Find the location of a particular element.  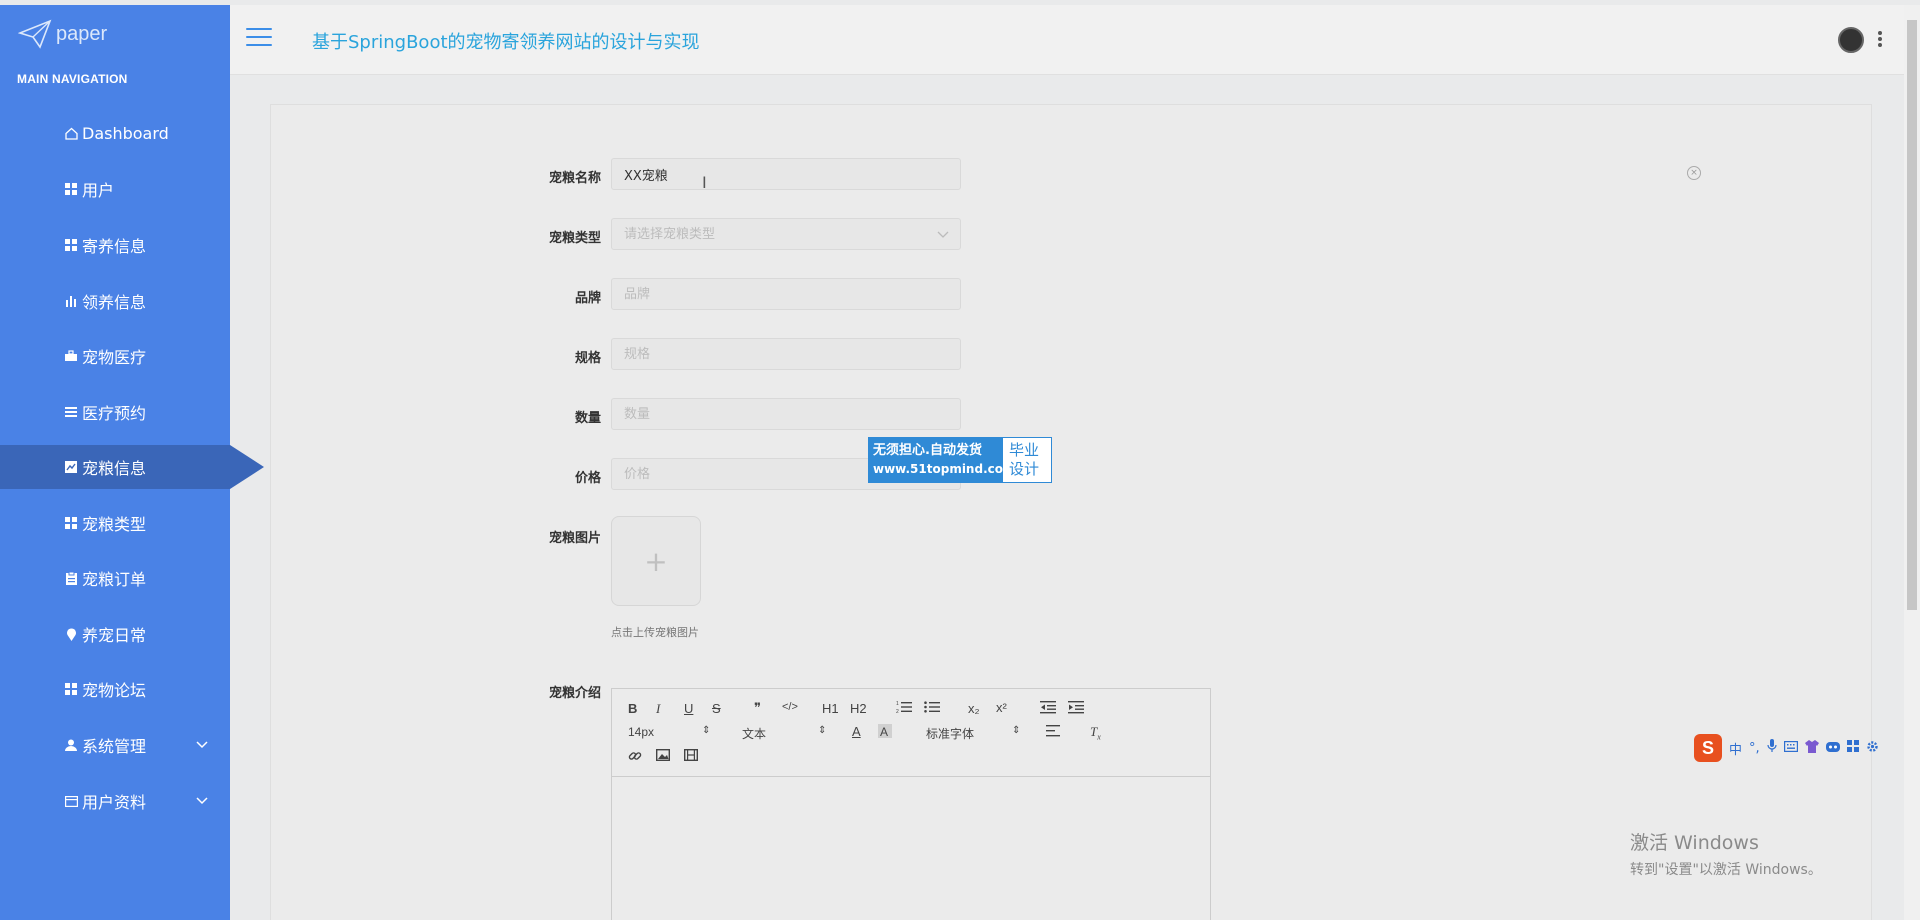

link-icon is located at coordinates (635, 757).